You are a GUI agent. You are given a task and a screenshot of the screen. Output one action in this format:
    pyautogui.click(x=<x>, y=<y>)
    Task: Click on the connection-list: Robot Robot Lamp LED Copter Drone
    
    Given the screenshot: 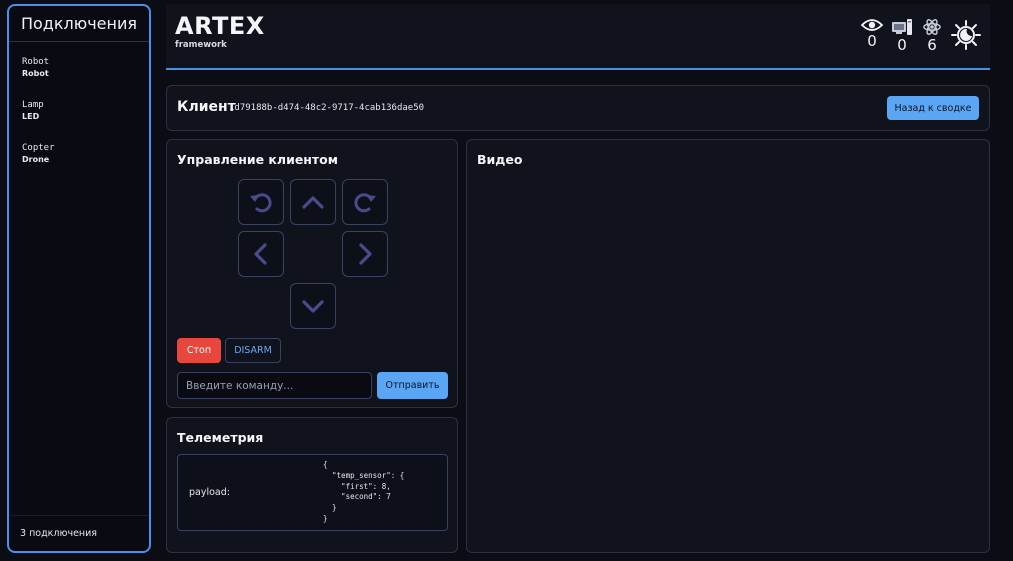 What is the action you would take?
    pyautogui.click(x=79, y=278)
    